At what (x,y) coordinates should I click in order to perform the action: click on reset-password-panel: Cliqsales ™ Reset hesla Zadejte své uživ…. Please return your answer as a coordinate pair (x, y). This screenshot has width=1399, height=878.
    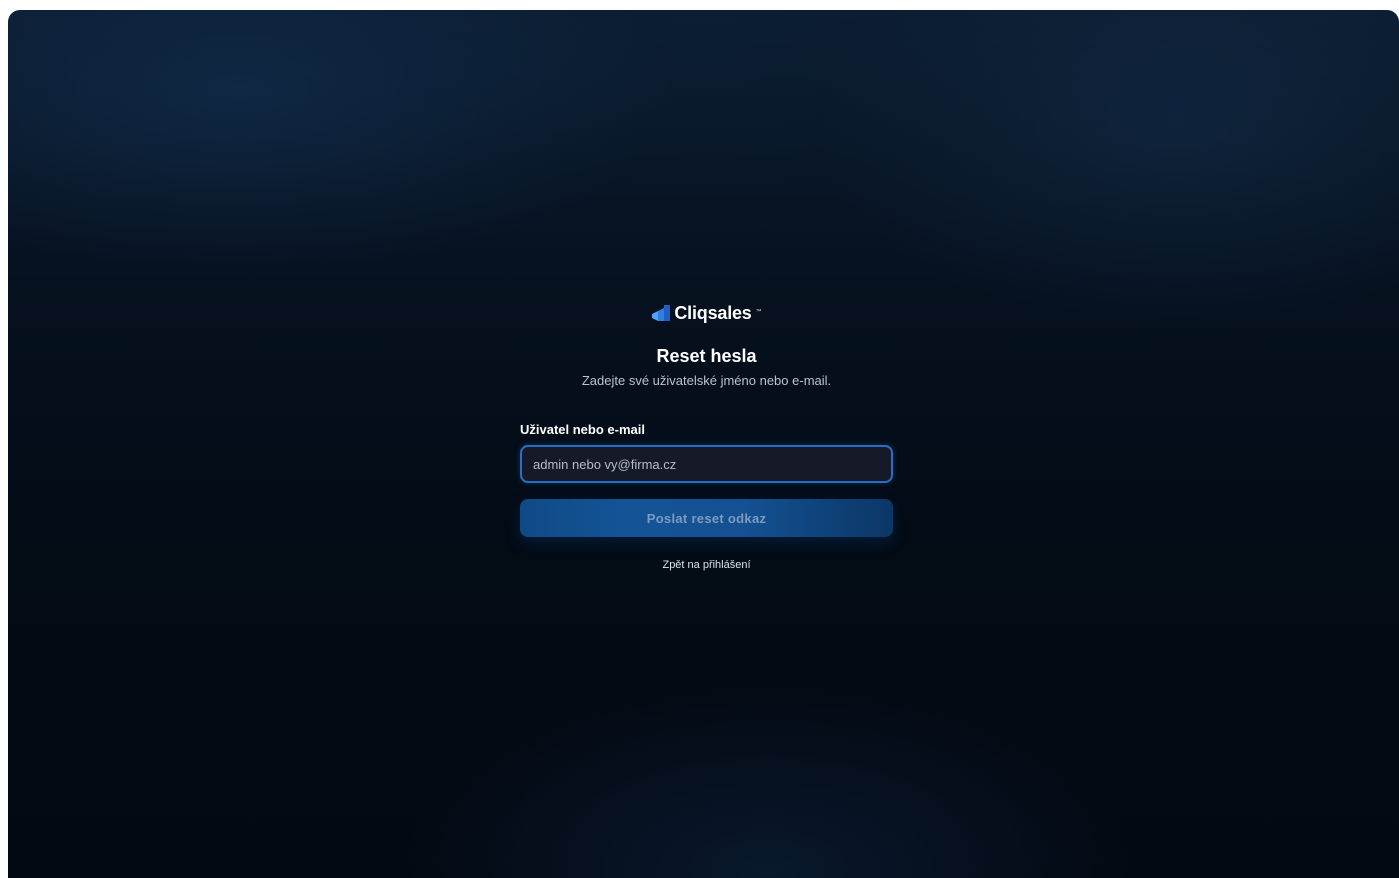
    Looking at the image, I should click on (706, 436).